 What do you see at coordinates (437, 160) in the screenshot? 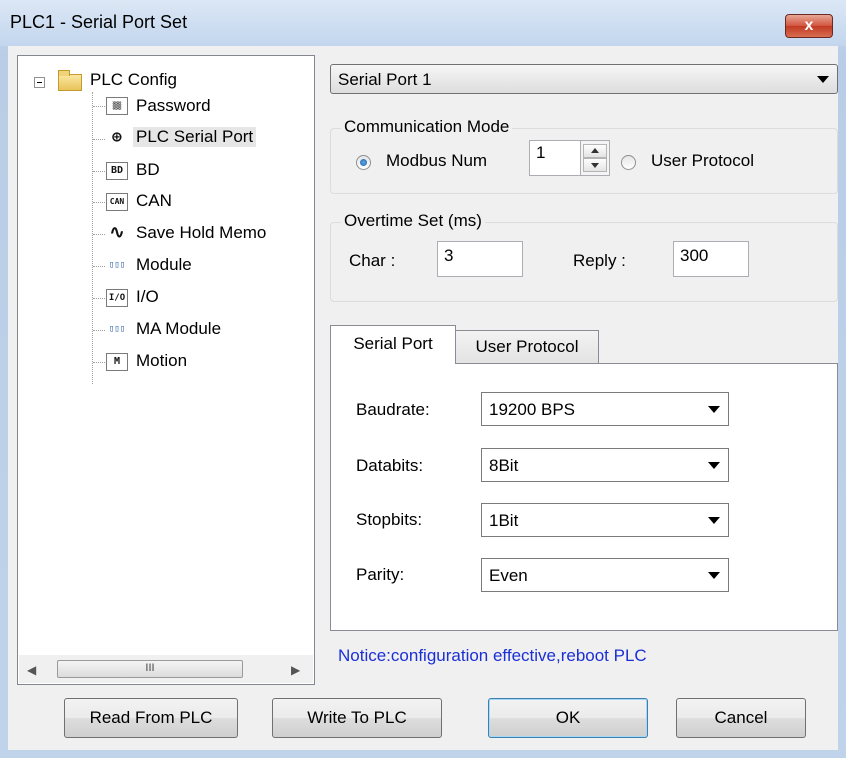
I see `modbus-num-label: Modbus Num` at bounding box center [437, 160].